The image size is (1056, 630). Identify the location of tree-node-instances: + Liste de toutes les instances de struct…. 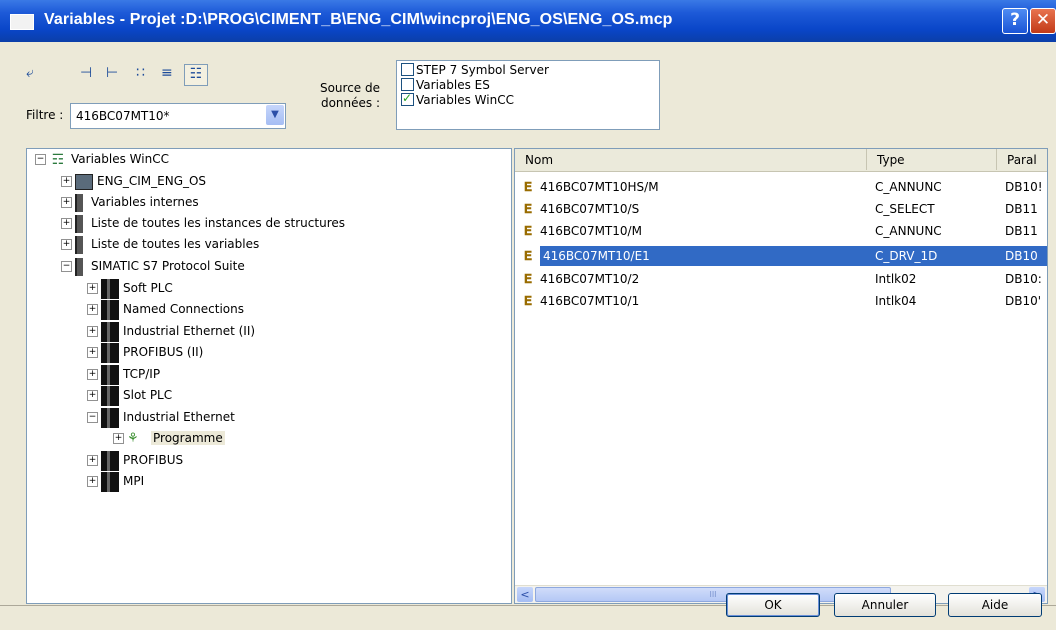
(203, 223).